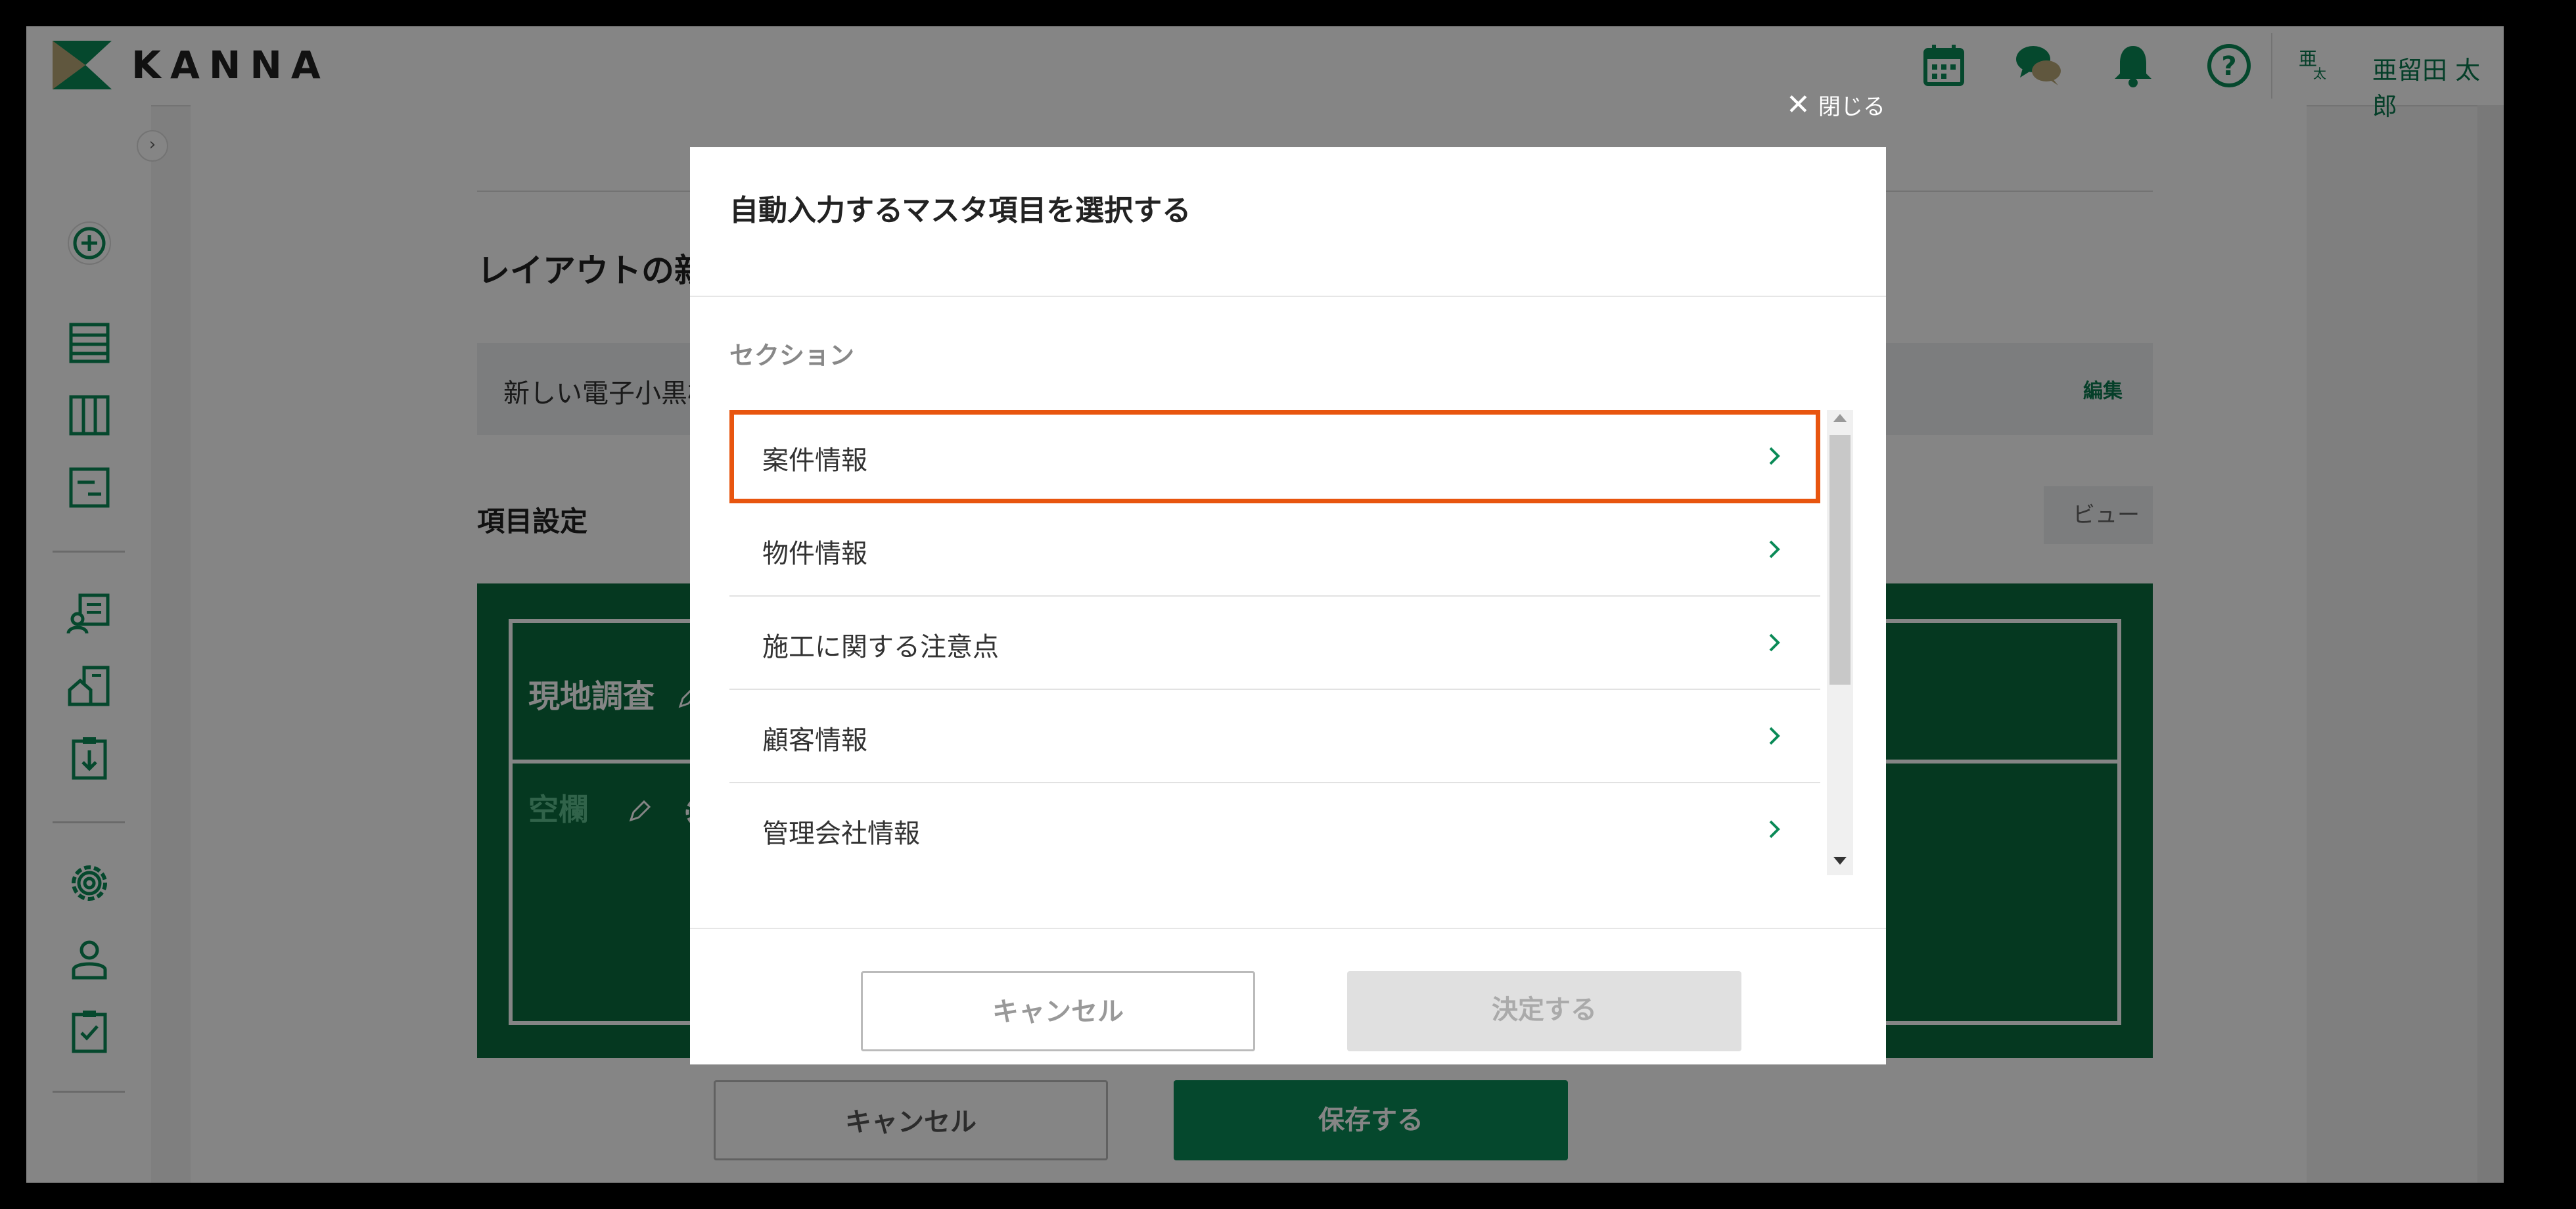 This screenshot has height=1209, width=2576. Describe the element at coordinates (1840, 861) in the screenshot. I see `scroll-down-arrow-icon` at that location.